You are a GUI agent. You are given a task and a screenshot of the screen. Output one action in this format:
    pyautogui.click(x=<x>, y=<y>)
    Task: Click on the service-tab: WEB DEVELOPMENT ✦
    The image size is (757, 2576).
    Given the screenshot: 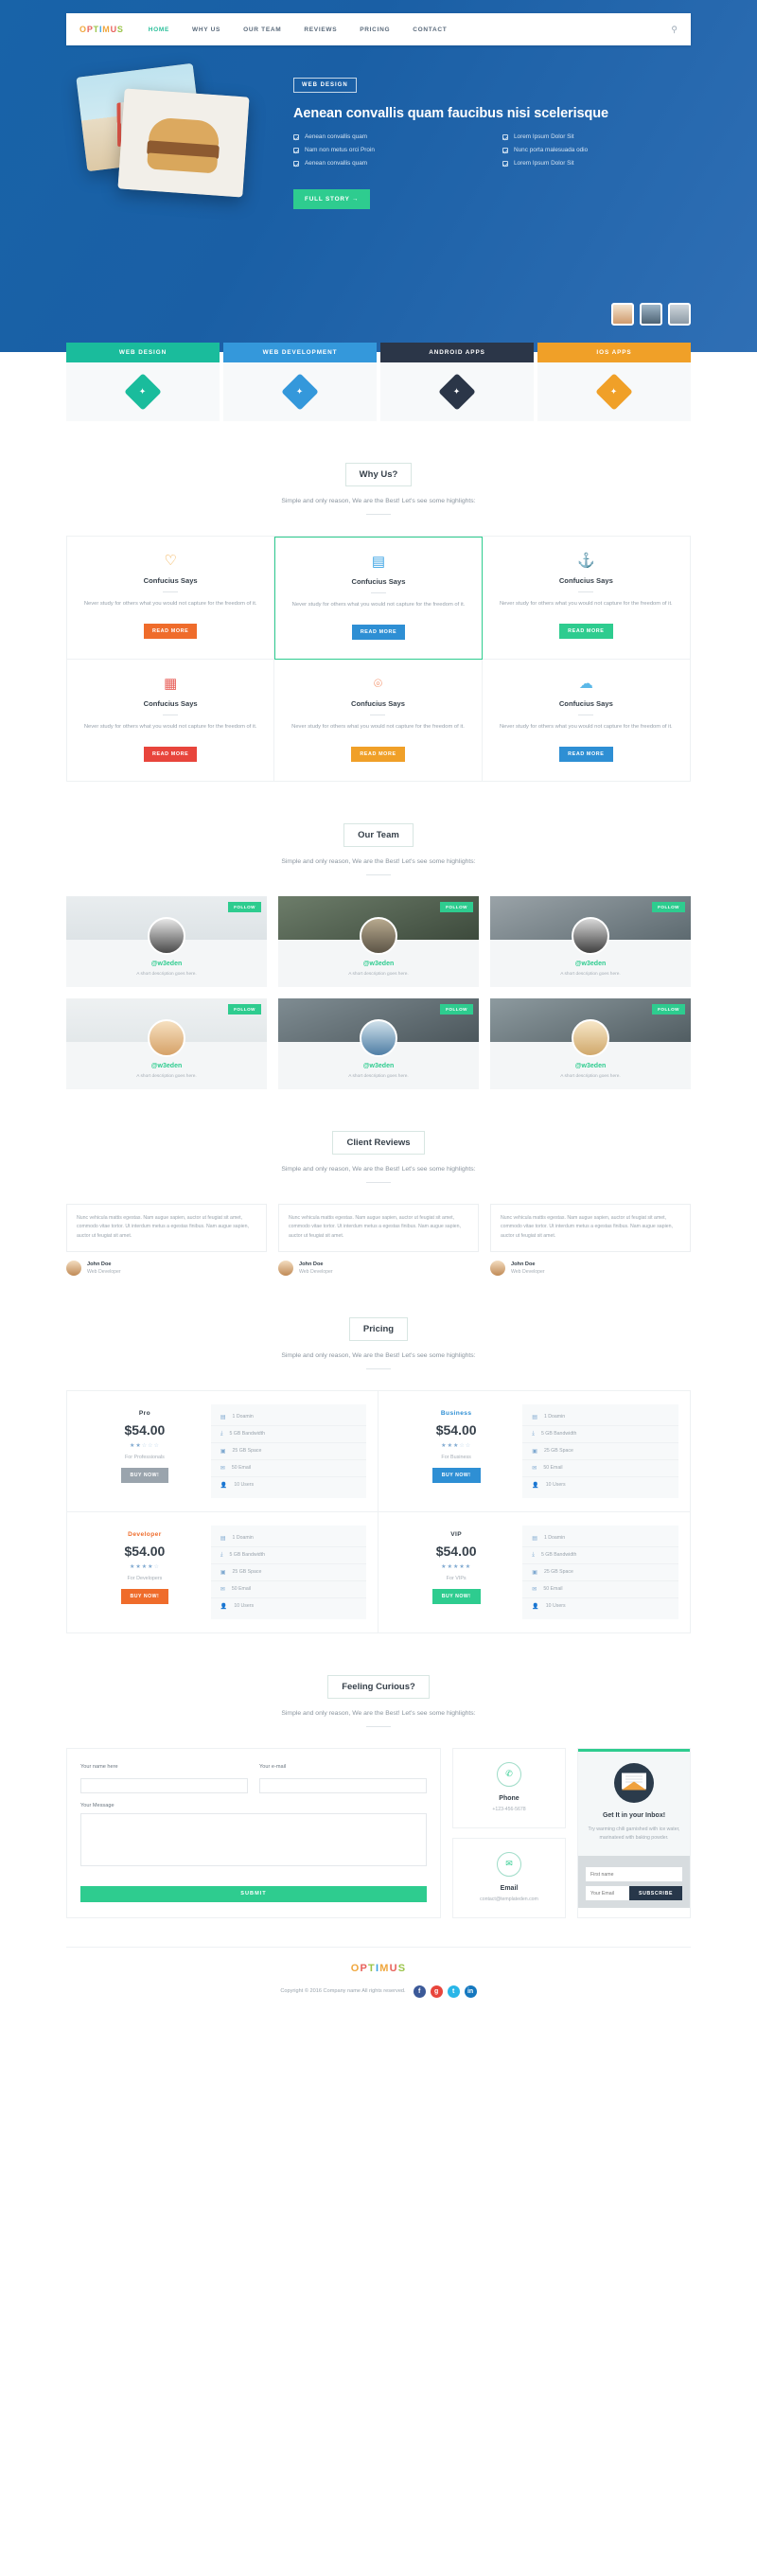 What is the action you would take?
    pyautogui.click(x=300, y=382)
    